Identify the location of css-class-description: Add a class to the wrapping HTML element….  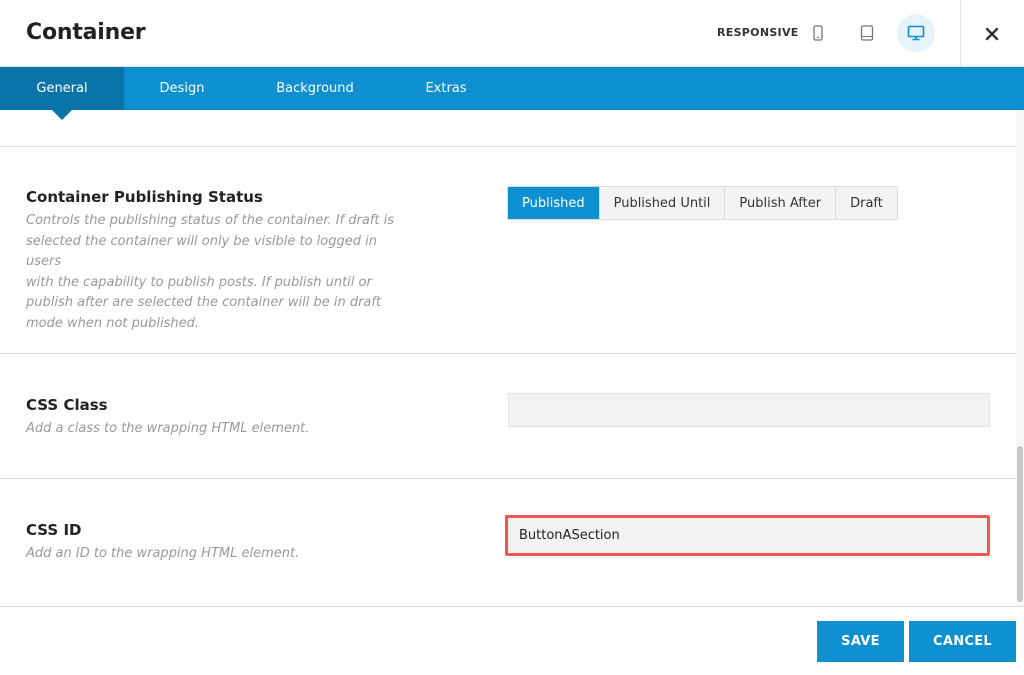
(168, 428).